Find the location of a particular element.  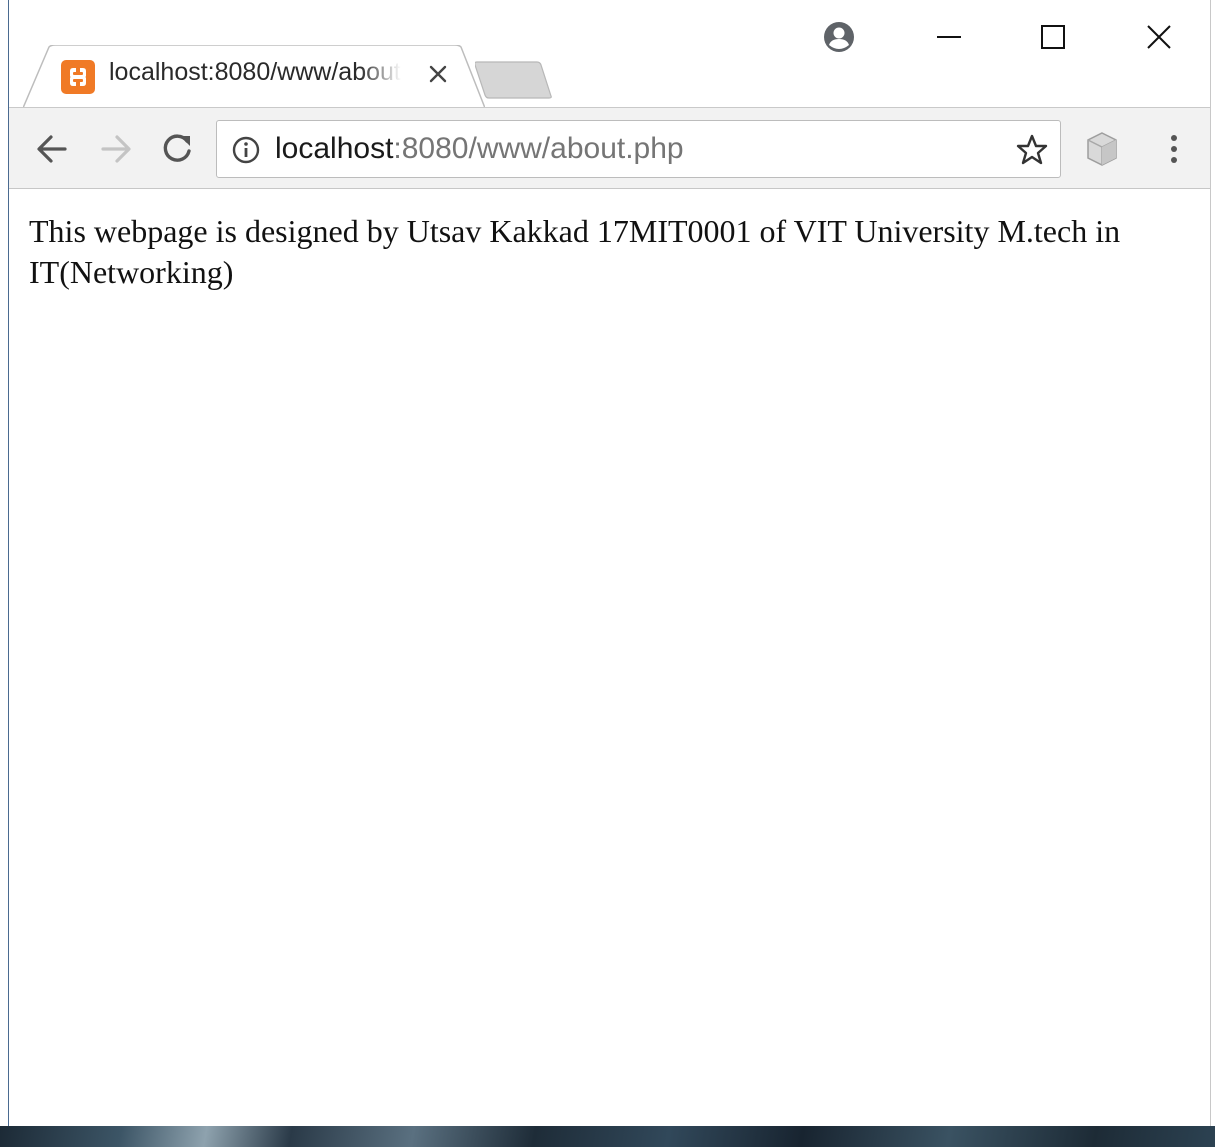

xampp-icon is located at coordinates (78, 77).